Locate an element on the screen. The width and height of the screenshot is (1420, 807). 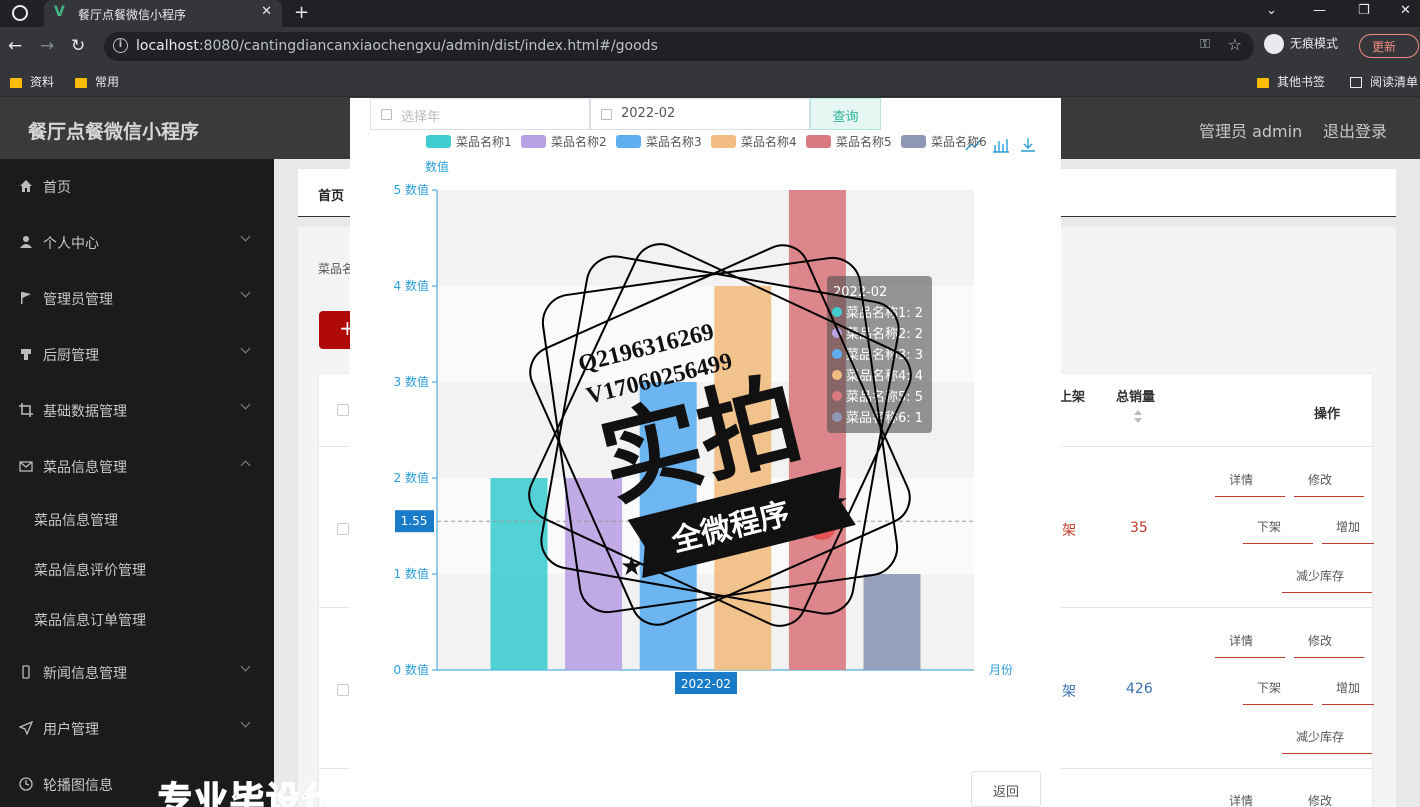
user-icon is located at coordinates (26, 242).